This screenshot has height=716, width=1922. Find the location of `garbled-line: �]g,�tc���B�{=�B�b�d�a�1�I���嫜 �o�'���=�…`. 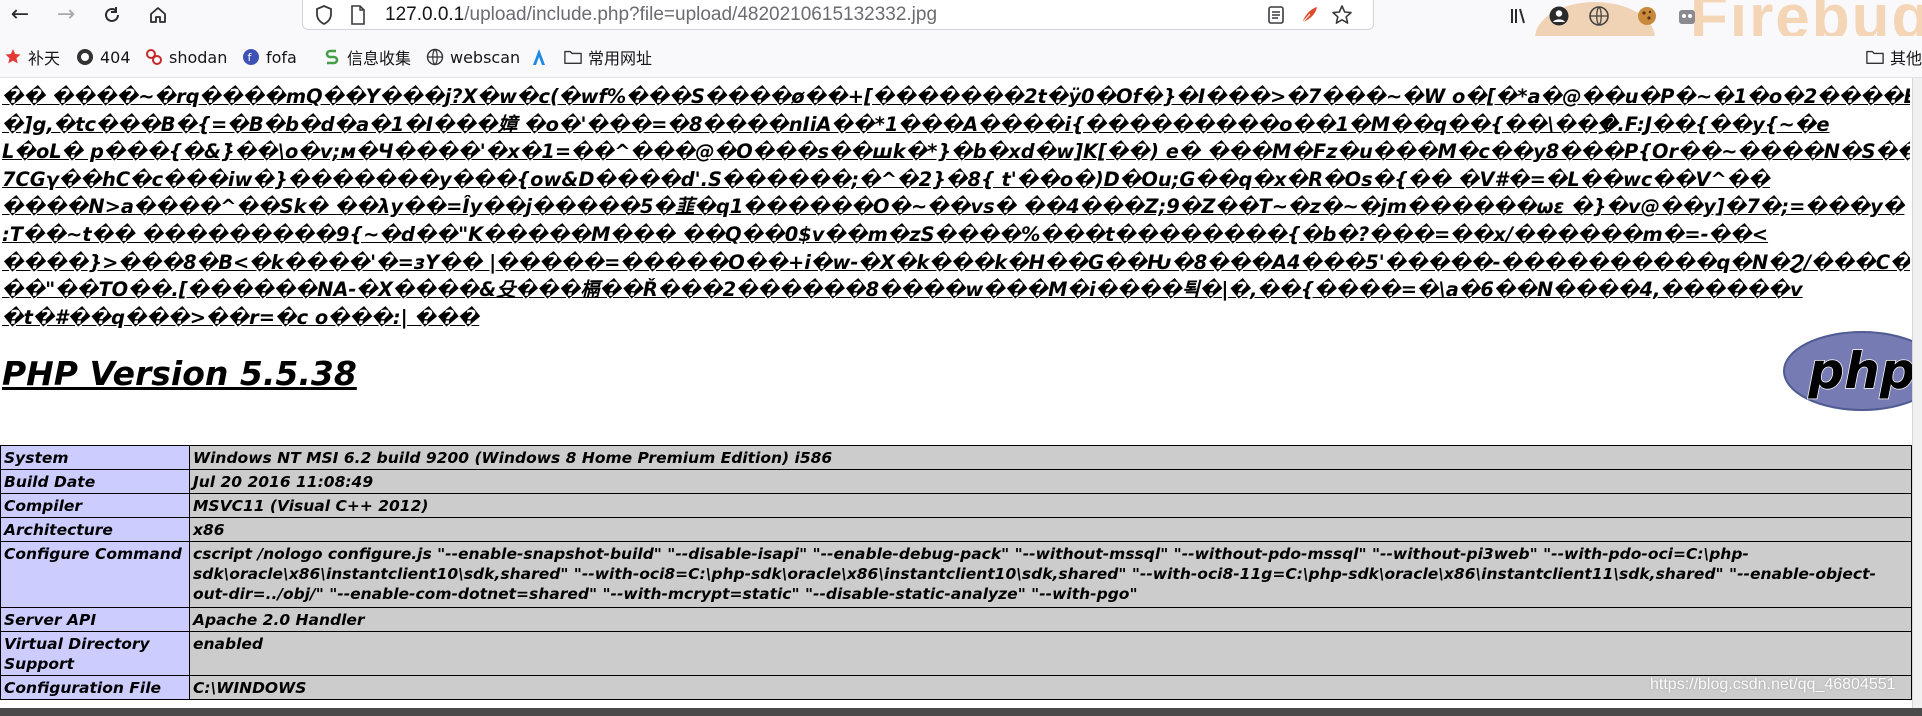

garbled-line: �]g,�tc���B�{=�B�b�d�a�1�I���嫜 �o�'���=�… is located at coordinates (916, 124).